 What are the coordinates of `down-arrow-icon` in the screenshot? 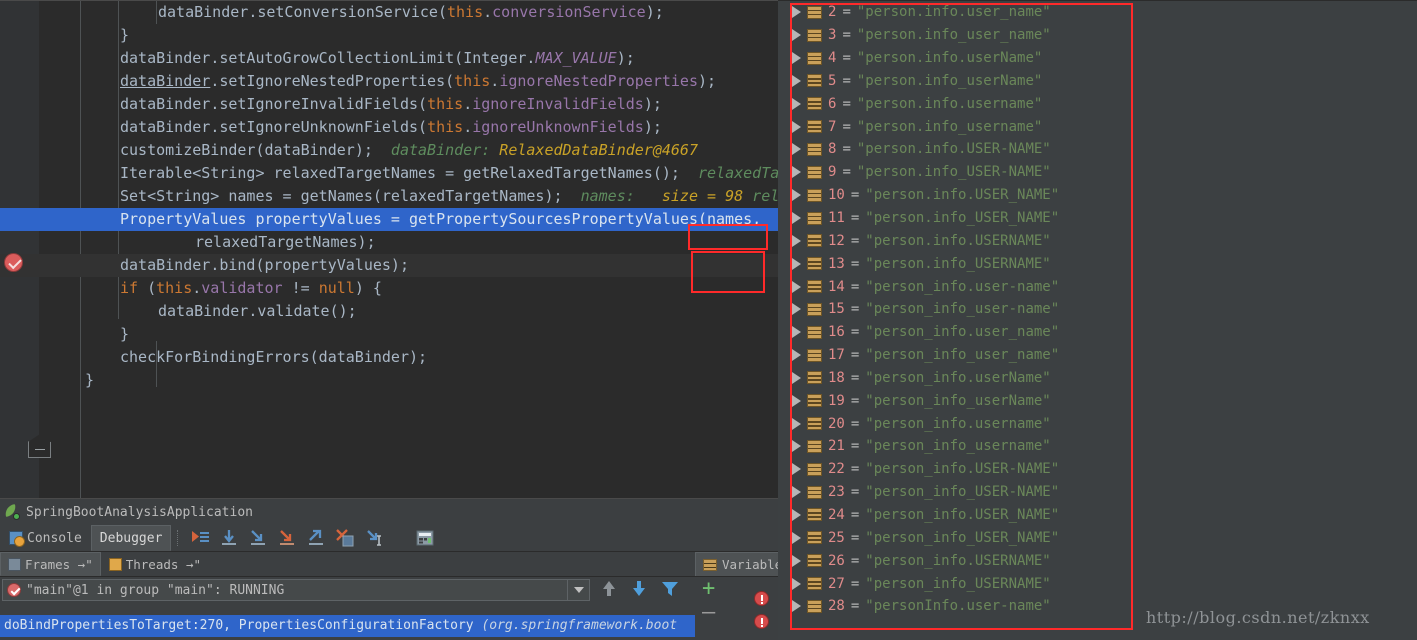 It's located at (639, 590).